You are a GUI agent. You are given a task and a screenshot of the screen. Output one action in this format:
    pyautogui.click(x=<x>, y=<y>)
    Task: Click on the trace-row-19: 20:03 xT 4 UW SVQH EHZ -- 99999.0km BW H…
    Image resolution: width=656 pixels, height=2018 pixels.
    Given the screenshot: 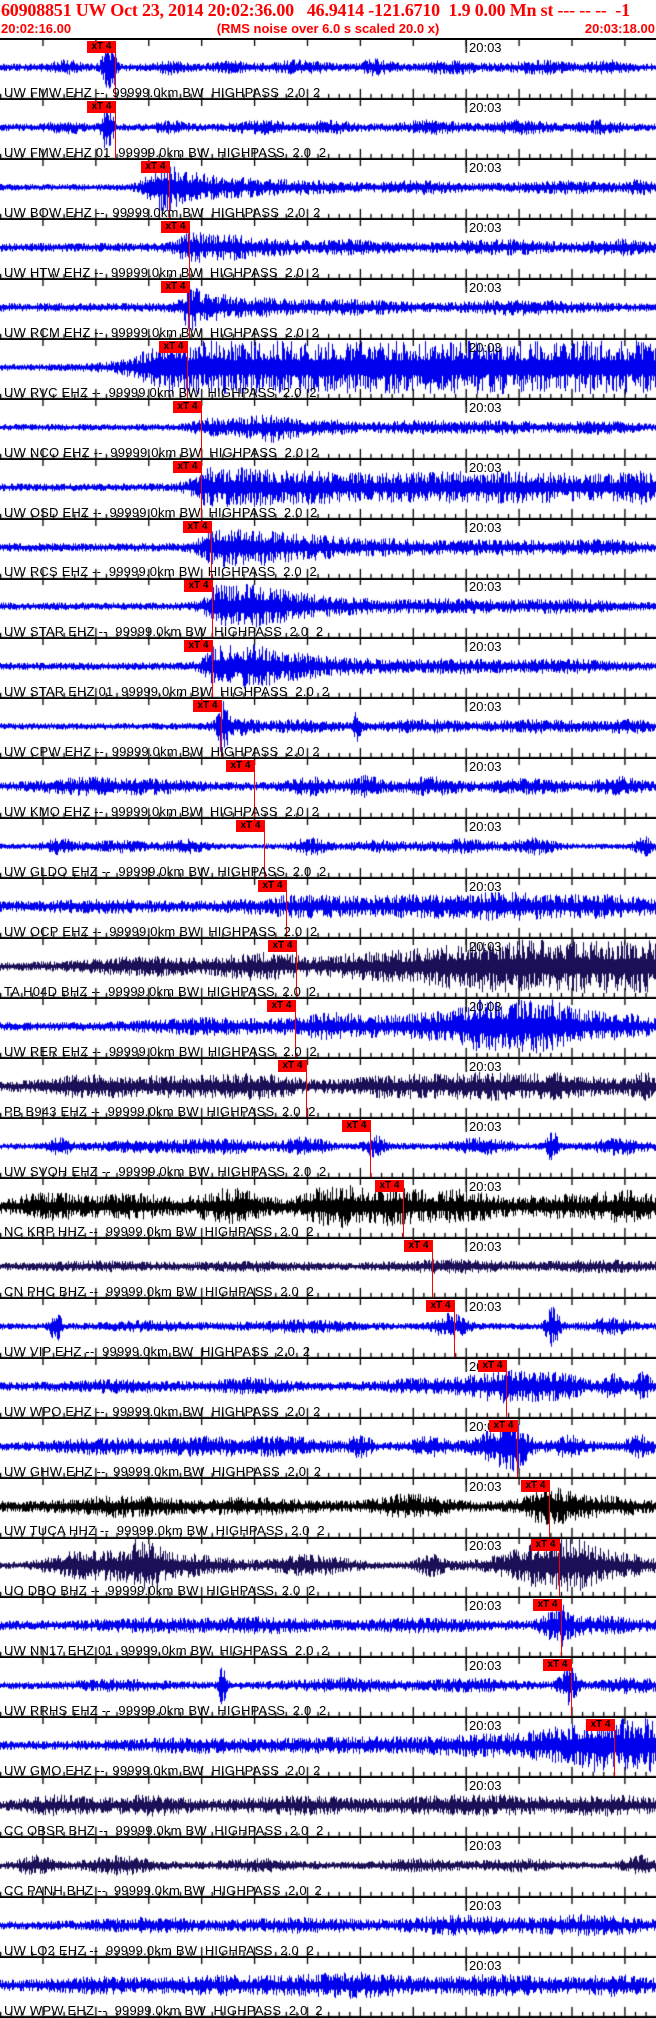 What is the action you would take?
    pyautogui.click(x=328, y=1148)
    